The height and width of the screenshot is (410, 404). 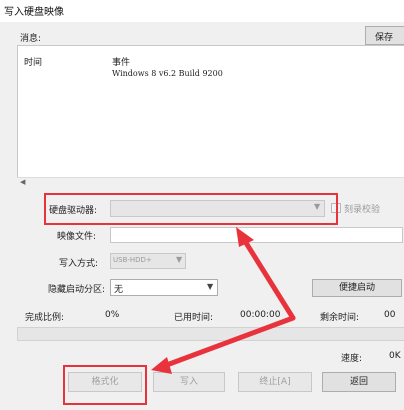 What do you see at coordinates (228, 342) in the screenshot?
I see `annotation-arrow-to-format` at bounding box center [228, 342].